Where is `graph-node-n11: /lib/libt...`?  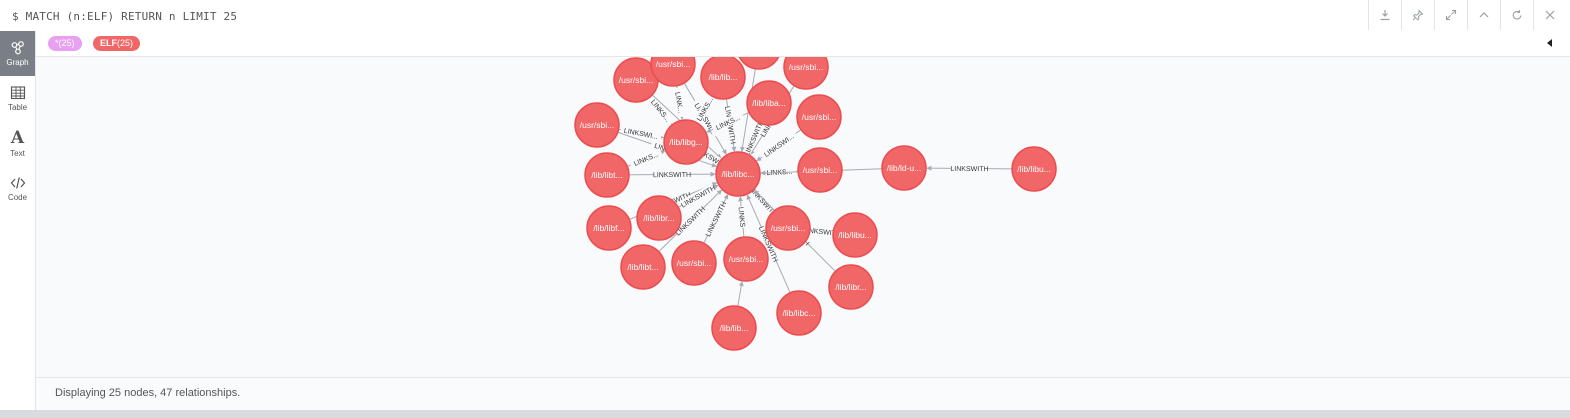 graph-node-n11: /lib/libt... is located at coordinates (607, 175).